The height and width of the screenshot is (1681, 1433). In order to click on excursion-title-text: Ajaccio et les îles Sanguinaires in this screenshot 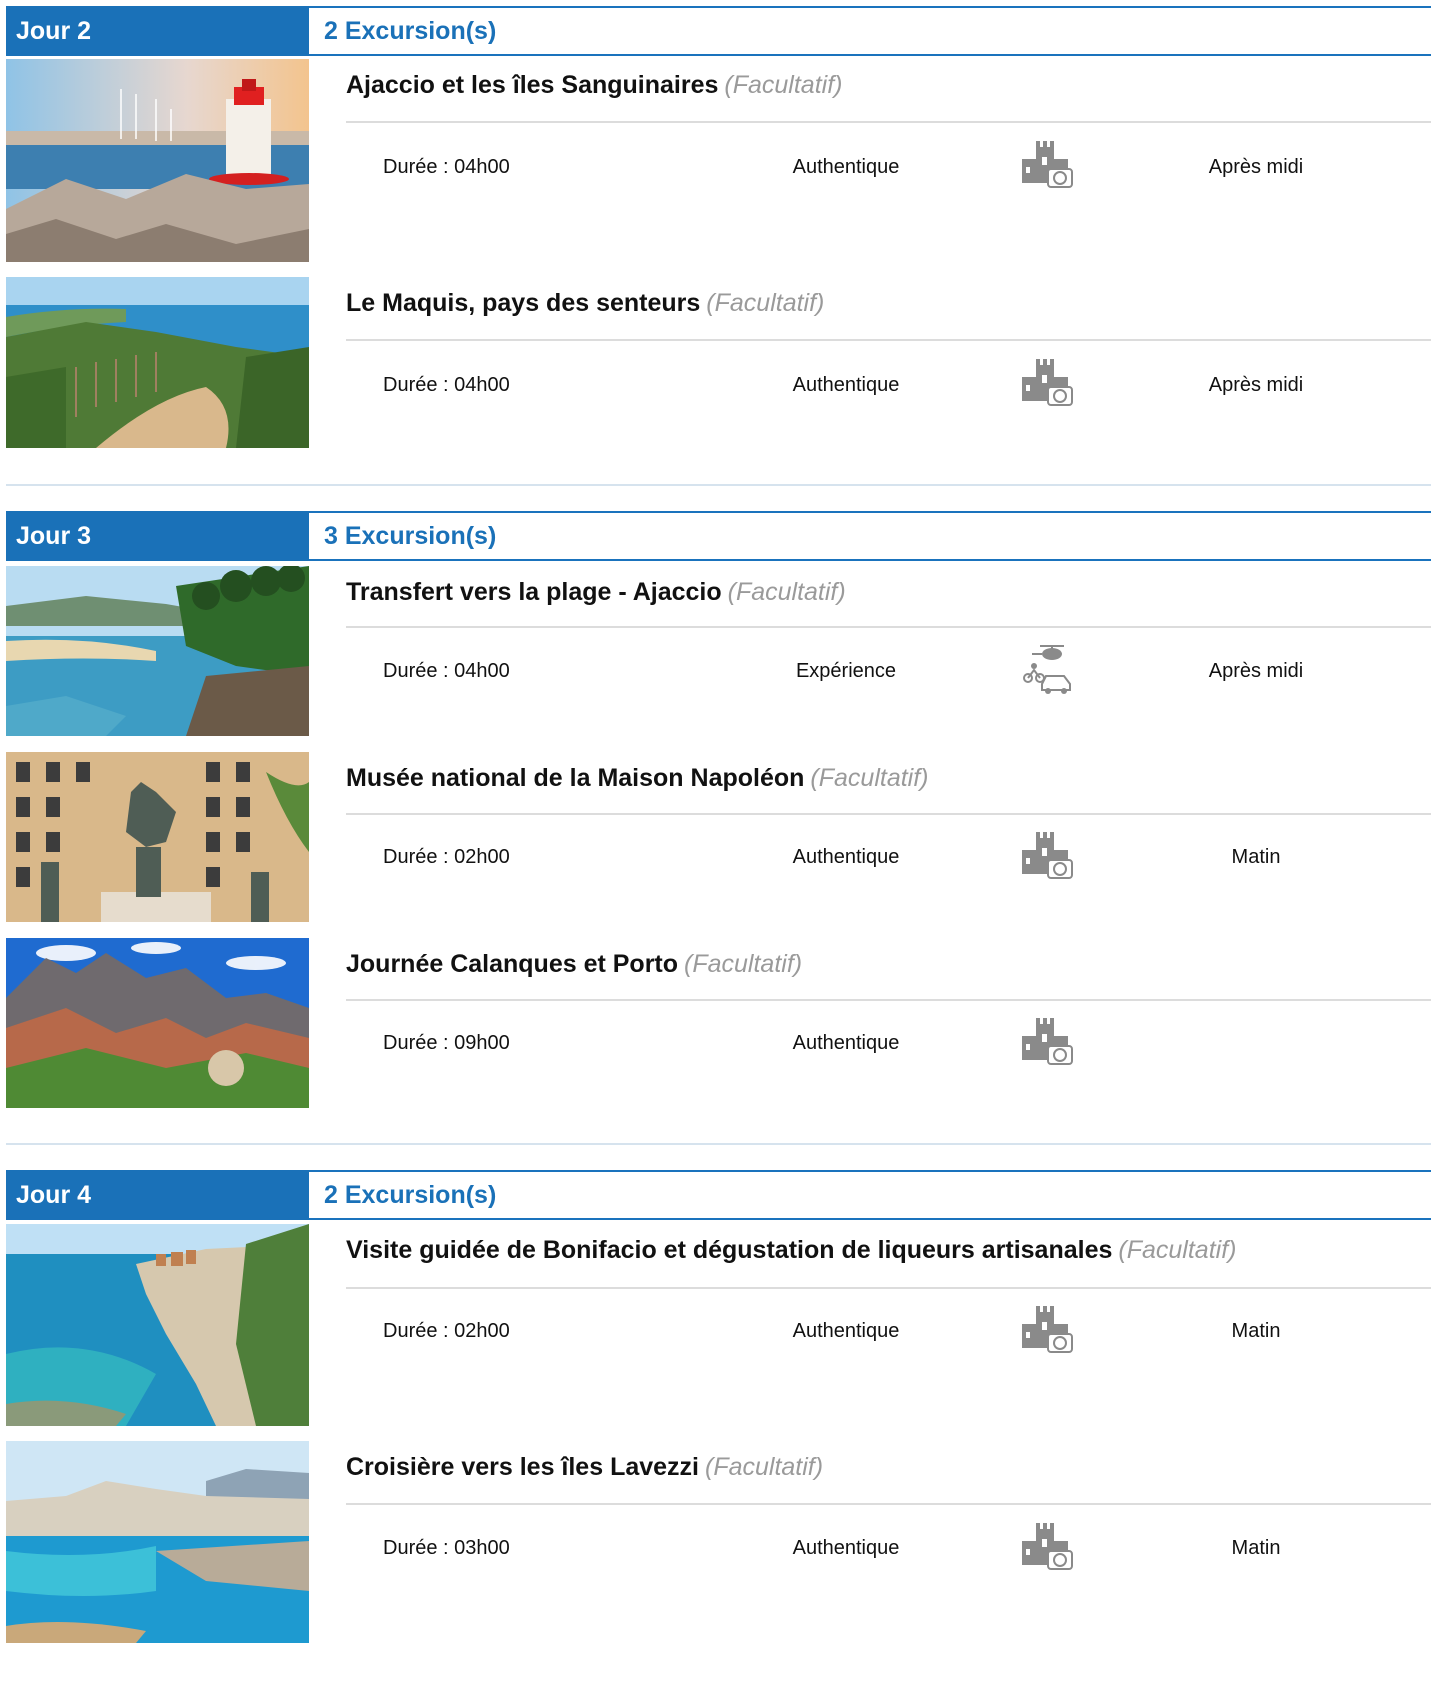, I will do `click(532, 85)`.